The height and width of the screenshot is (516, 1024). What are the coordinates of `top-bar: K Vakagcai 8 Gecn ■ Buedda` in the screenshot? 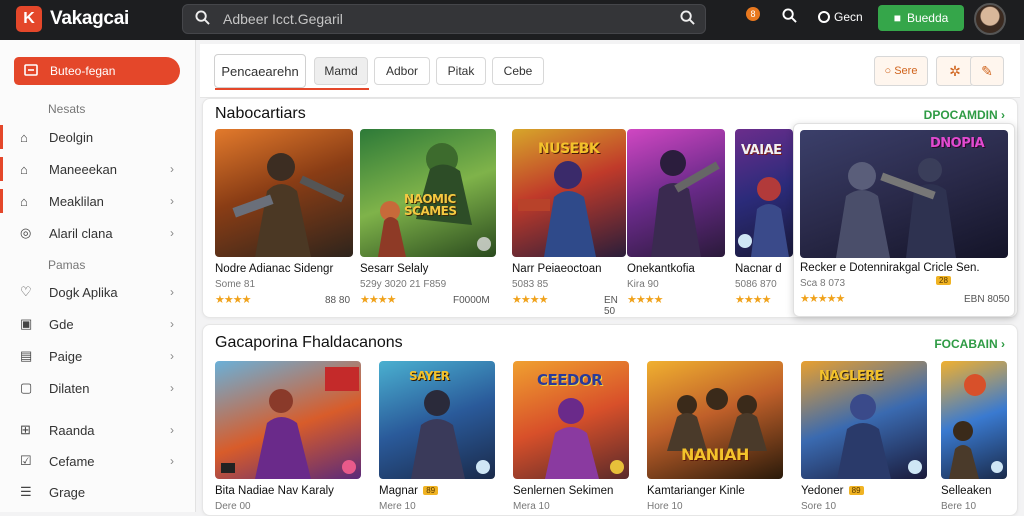 It's located at (512, 20).